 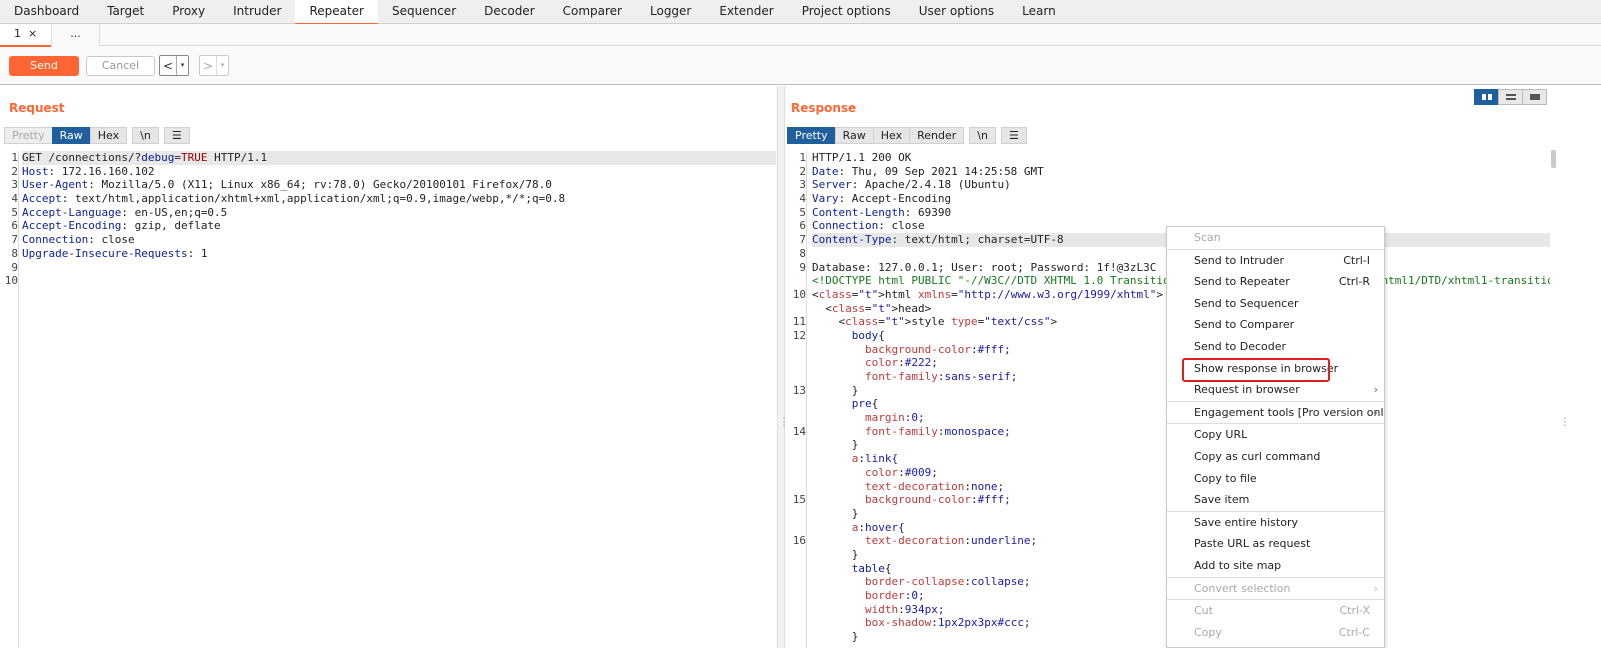 What do you see at coordinates (1275, 523) in the screenshot?
I see `menu-item-save-entire-history: Save entire history` at bounding box center [1275, 523].